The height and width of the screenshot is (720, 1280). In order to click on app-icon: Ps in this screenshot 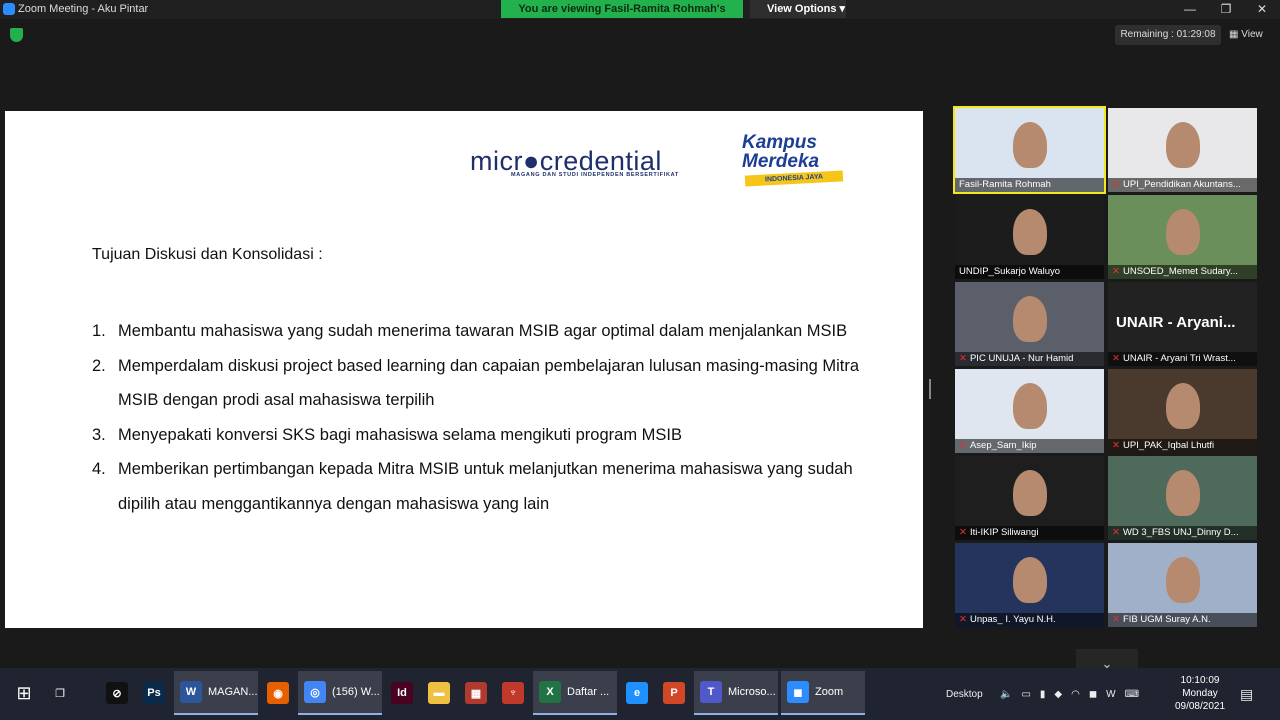, I will do `click(154, 693)`.